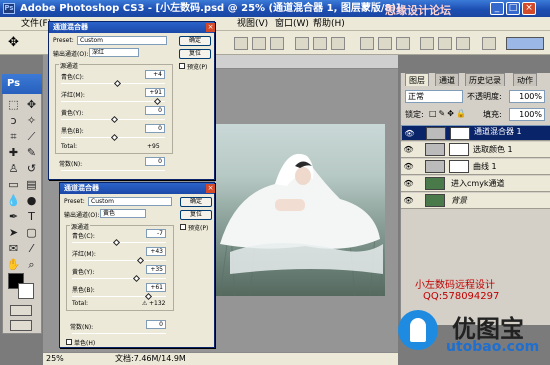 This screenshot has height=365, width=550. What do you see at coordinates (463, 43) in the screenshot?
I see `distribute-right-icon` at bounding box center [463, 43].